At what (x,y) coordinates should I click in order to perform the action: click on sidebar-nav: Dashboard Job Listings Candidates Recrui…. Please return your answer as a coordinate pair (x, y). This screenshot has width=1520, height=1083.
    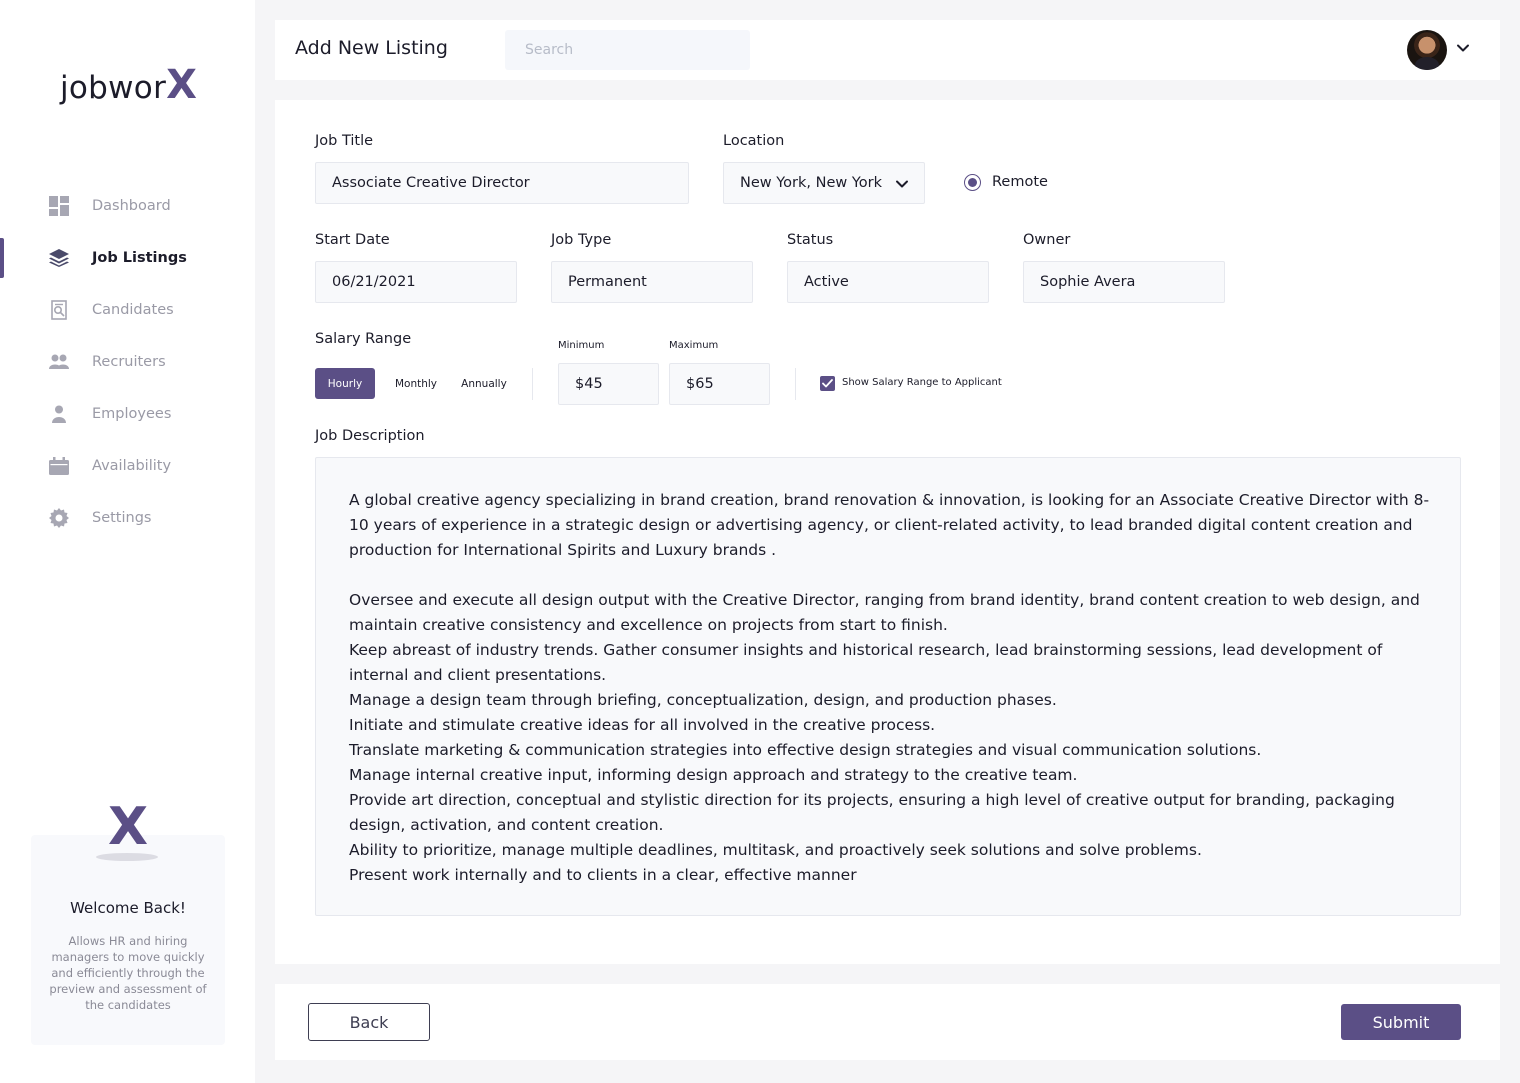
    Looking at the image, I should click on (127, 362).